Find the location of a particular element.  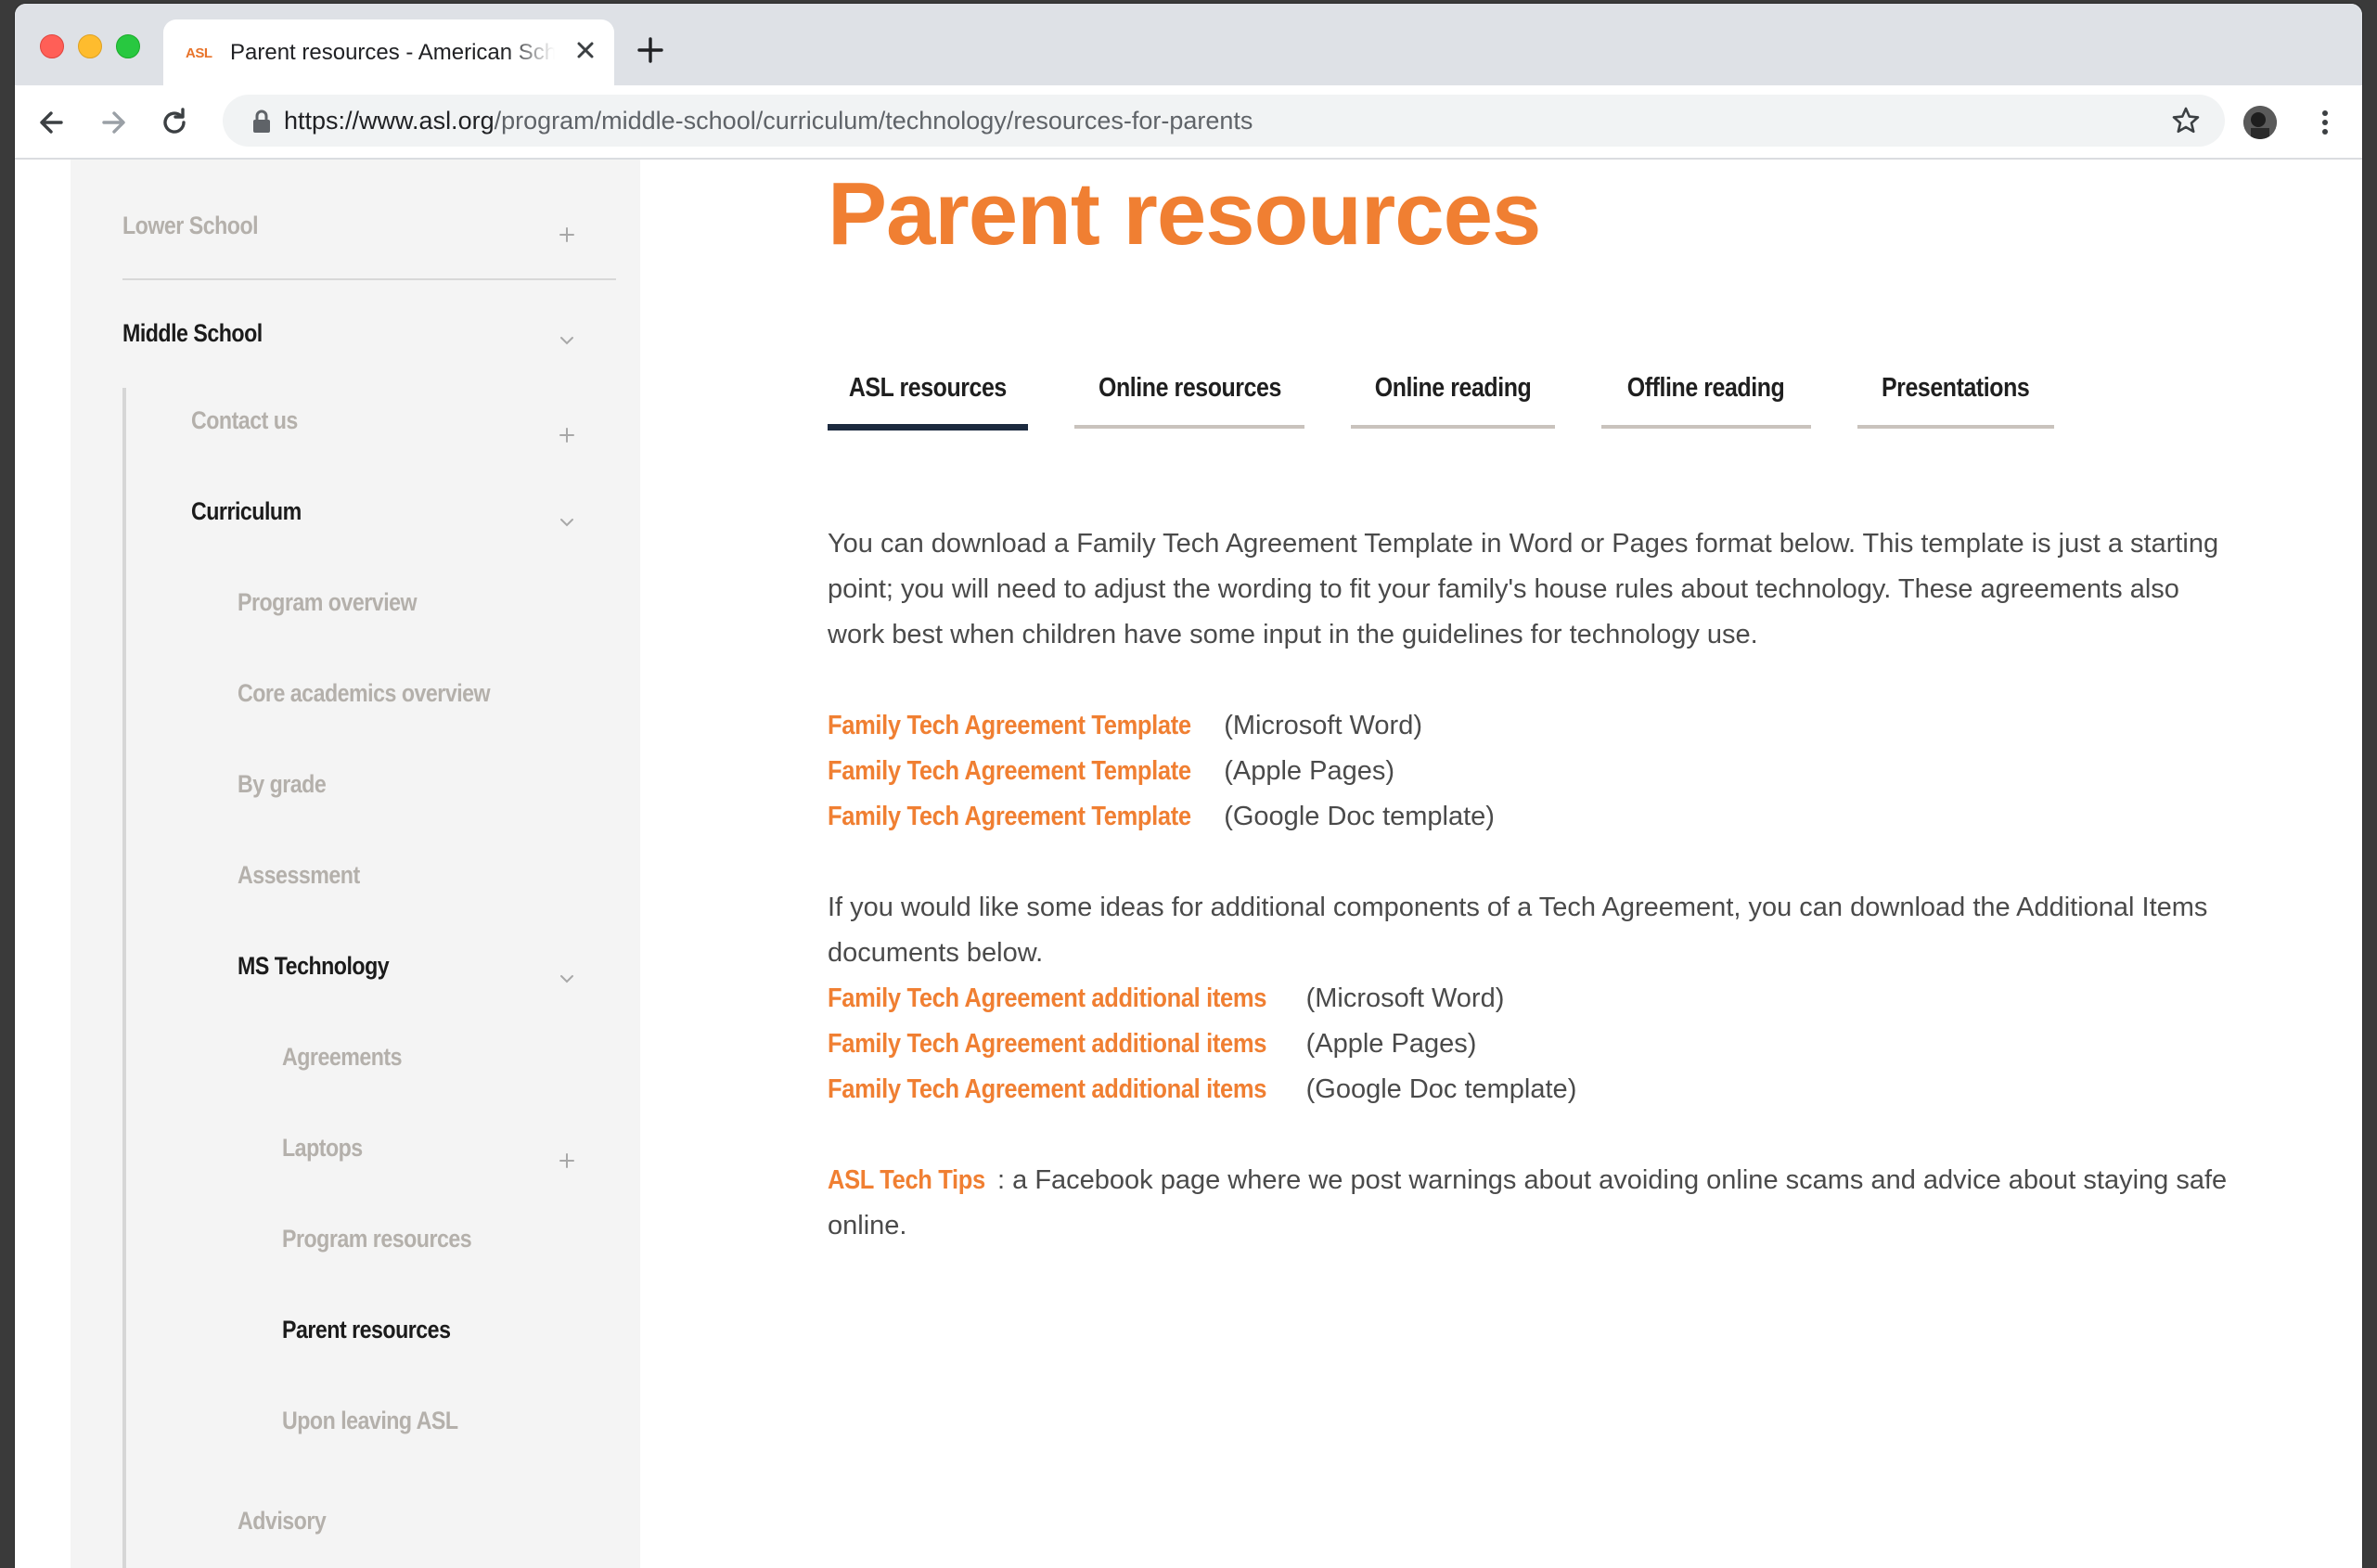

sidebar-item-laptops: Laptops is located at coordinates (322, 1149).